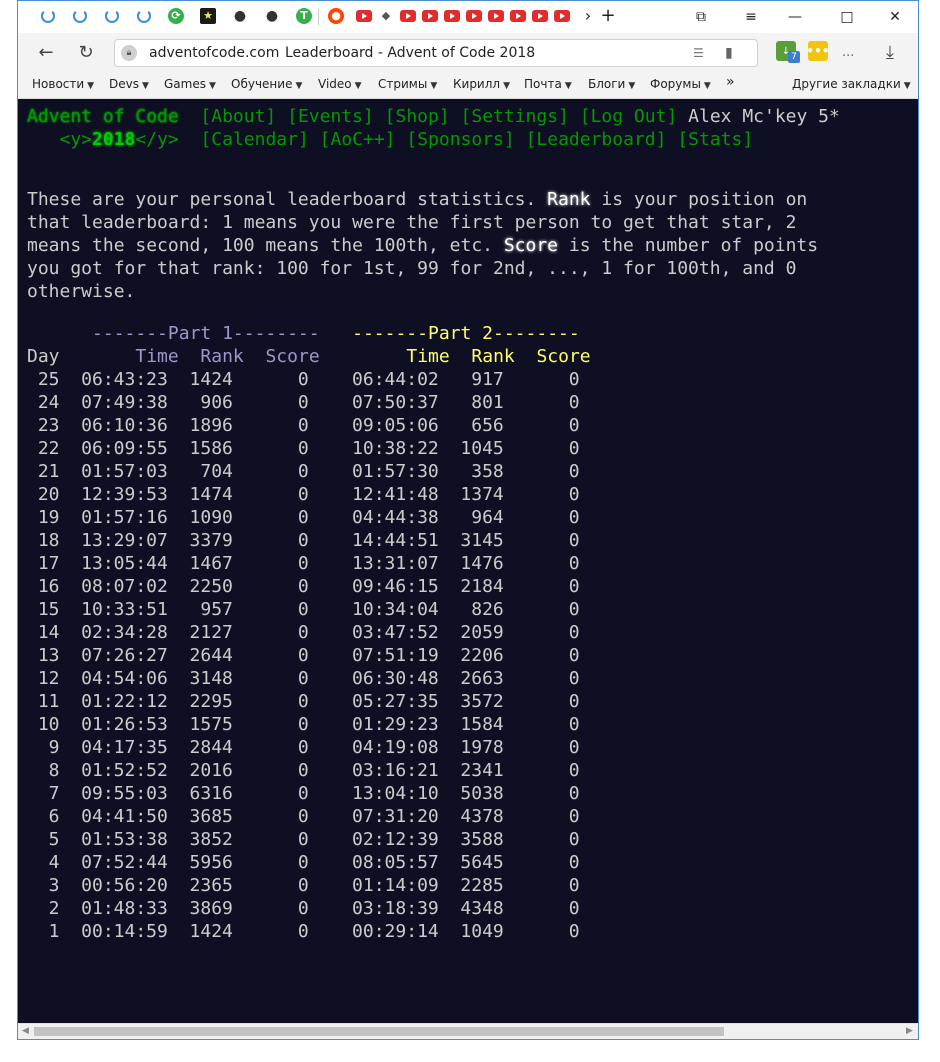 This screenshot has height=1062, width=940. What do you see at coordinates (63, 84) in the screenshot?
I see `bookmark-folder-news: Новости ▼` at bounding box center [63, 84].